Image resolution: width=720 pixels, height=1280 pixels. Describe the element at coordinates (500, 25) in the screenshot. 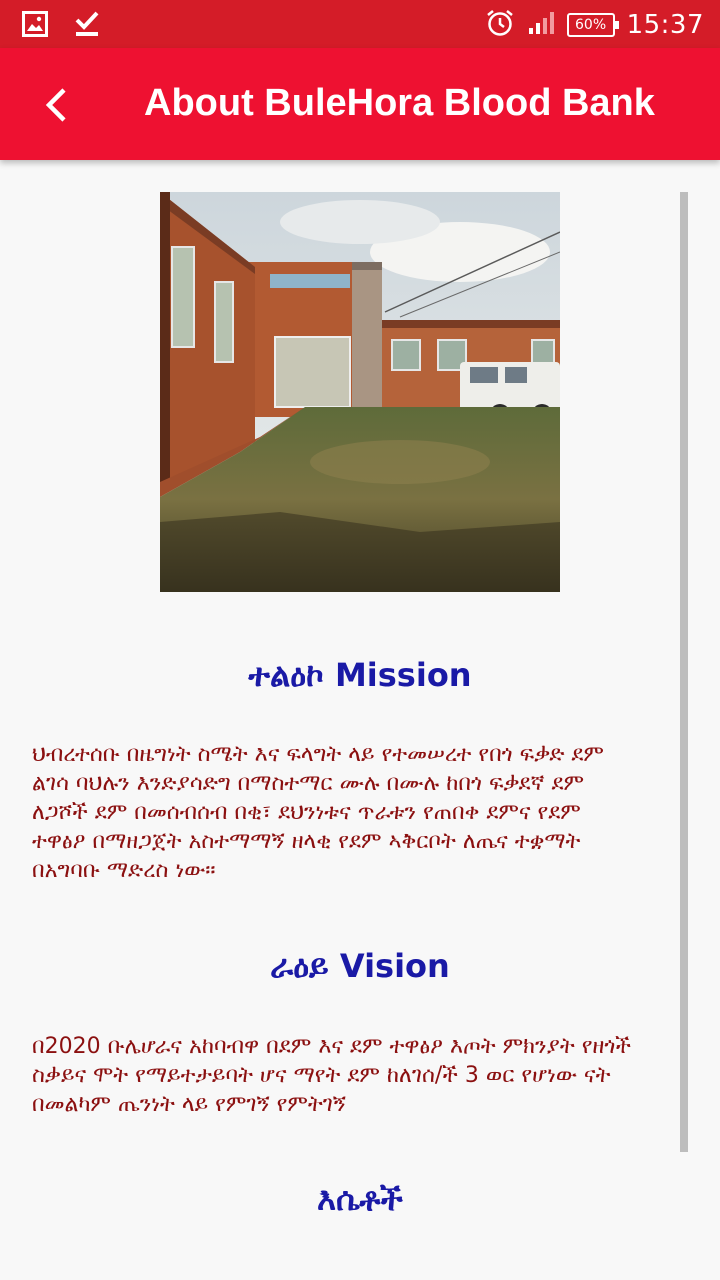

I see `alarm-icon` at that location.